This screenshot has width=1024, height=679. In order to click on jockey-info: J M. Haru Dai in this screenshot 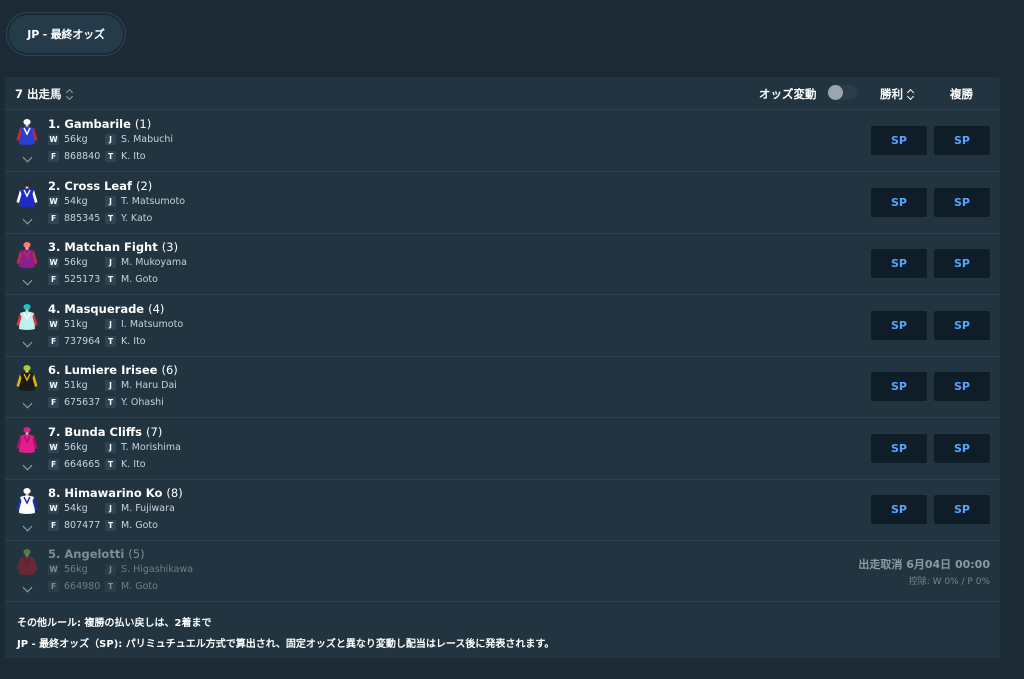, I will do `click(141, 385)`.